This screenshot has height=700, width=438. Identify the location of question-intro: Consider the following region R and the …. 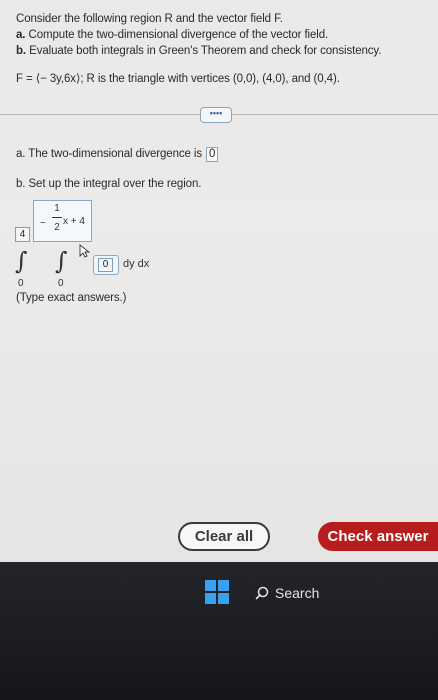
(149, 19).